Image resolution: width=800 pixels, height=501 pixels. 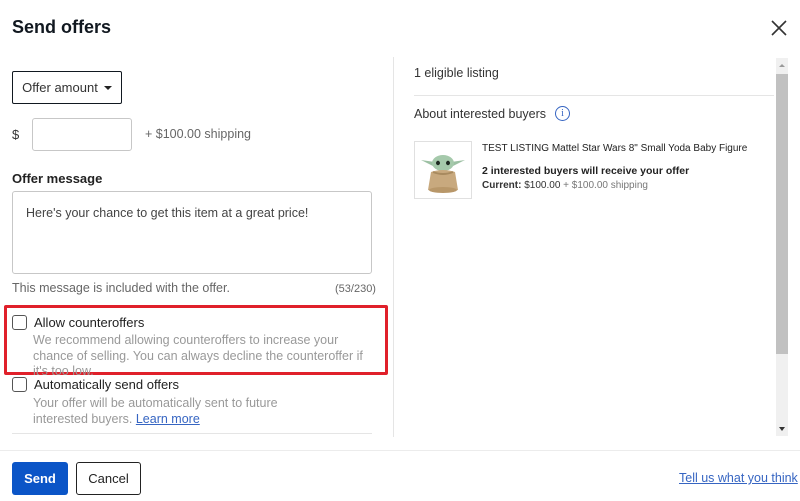 What do you see at coordinates (57, 178) in the screenshot?
I see `offer-message-label: Offer message` at bounding box center [57, 178].